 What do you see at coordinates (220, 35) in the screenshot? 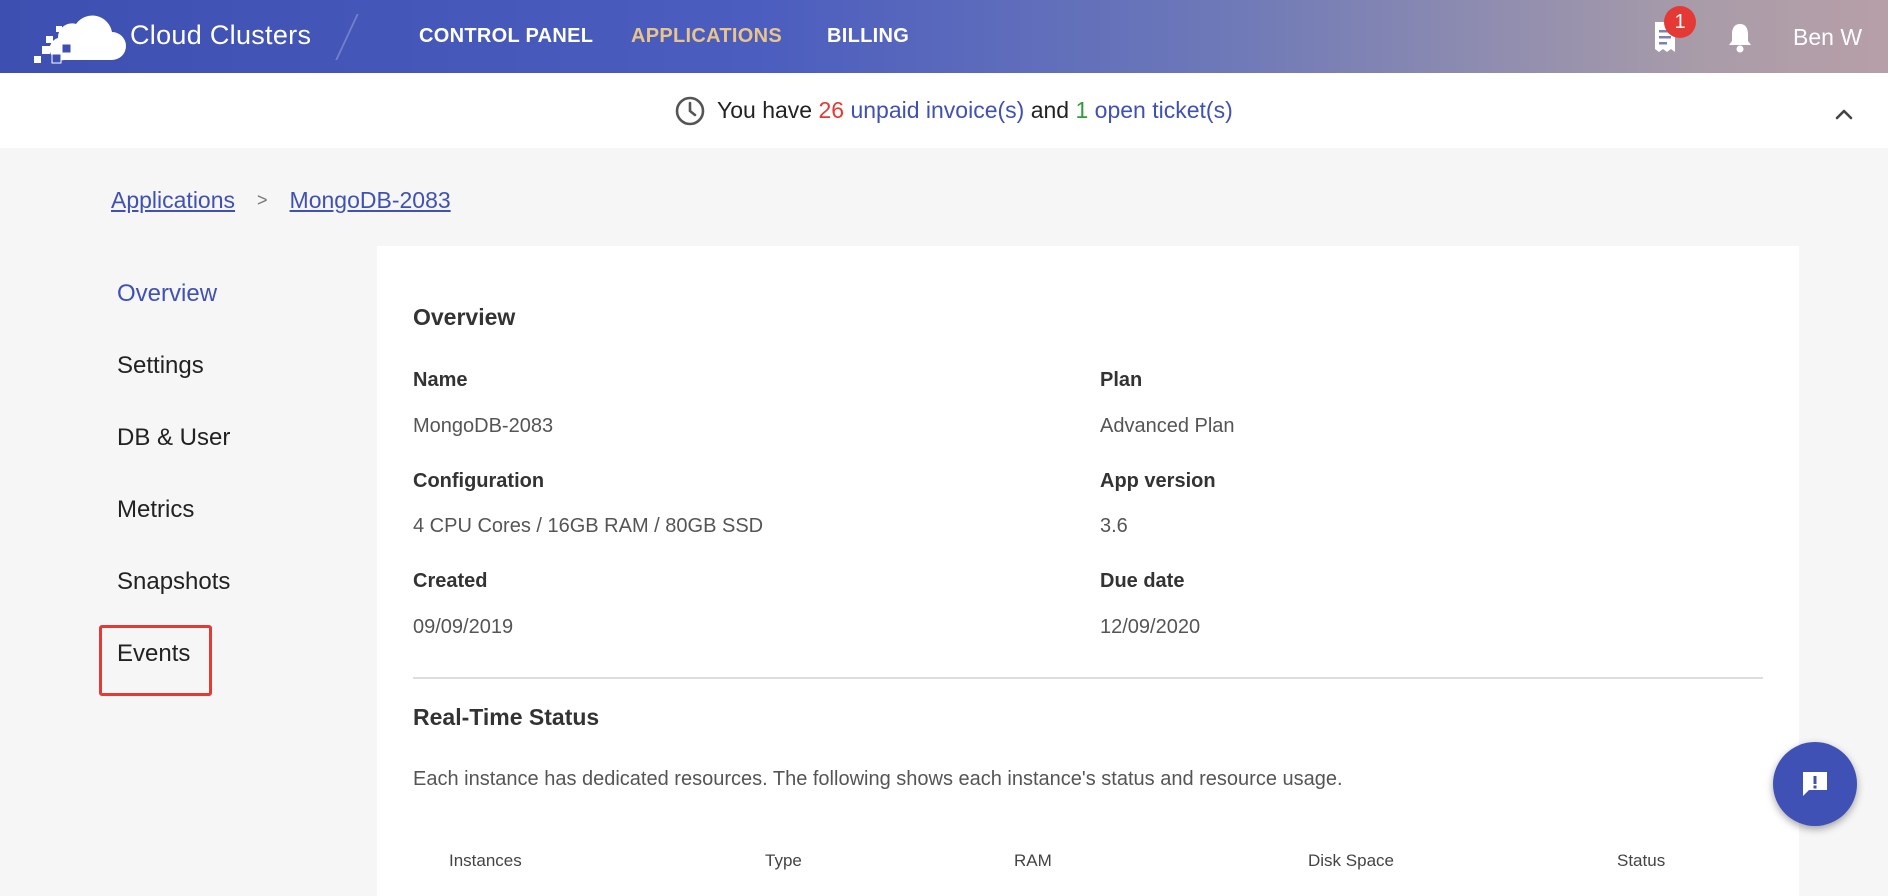
I see `brand-name: Cloud Clusters` at bounding box center [220, 35].